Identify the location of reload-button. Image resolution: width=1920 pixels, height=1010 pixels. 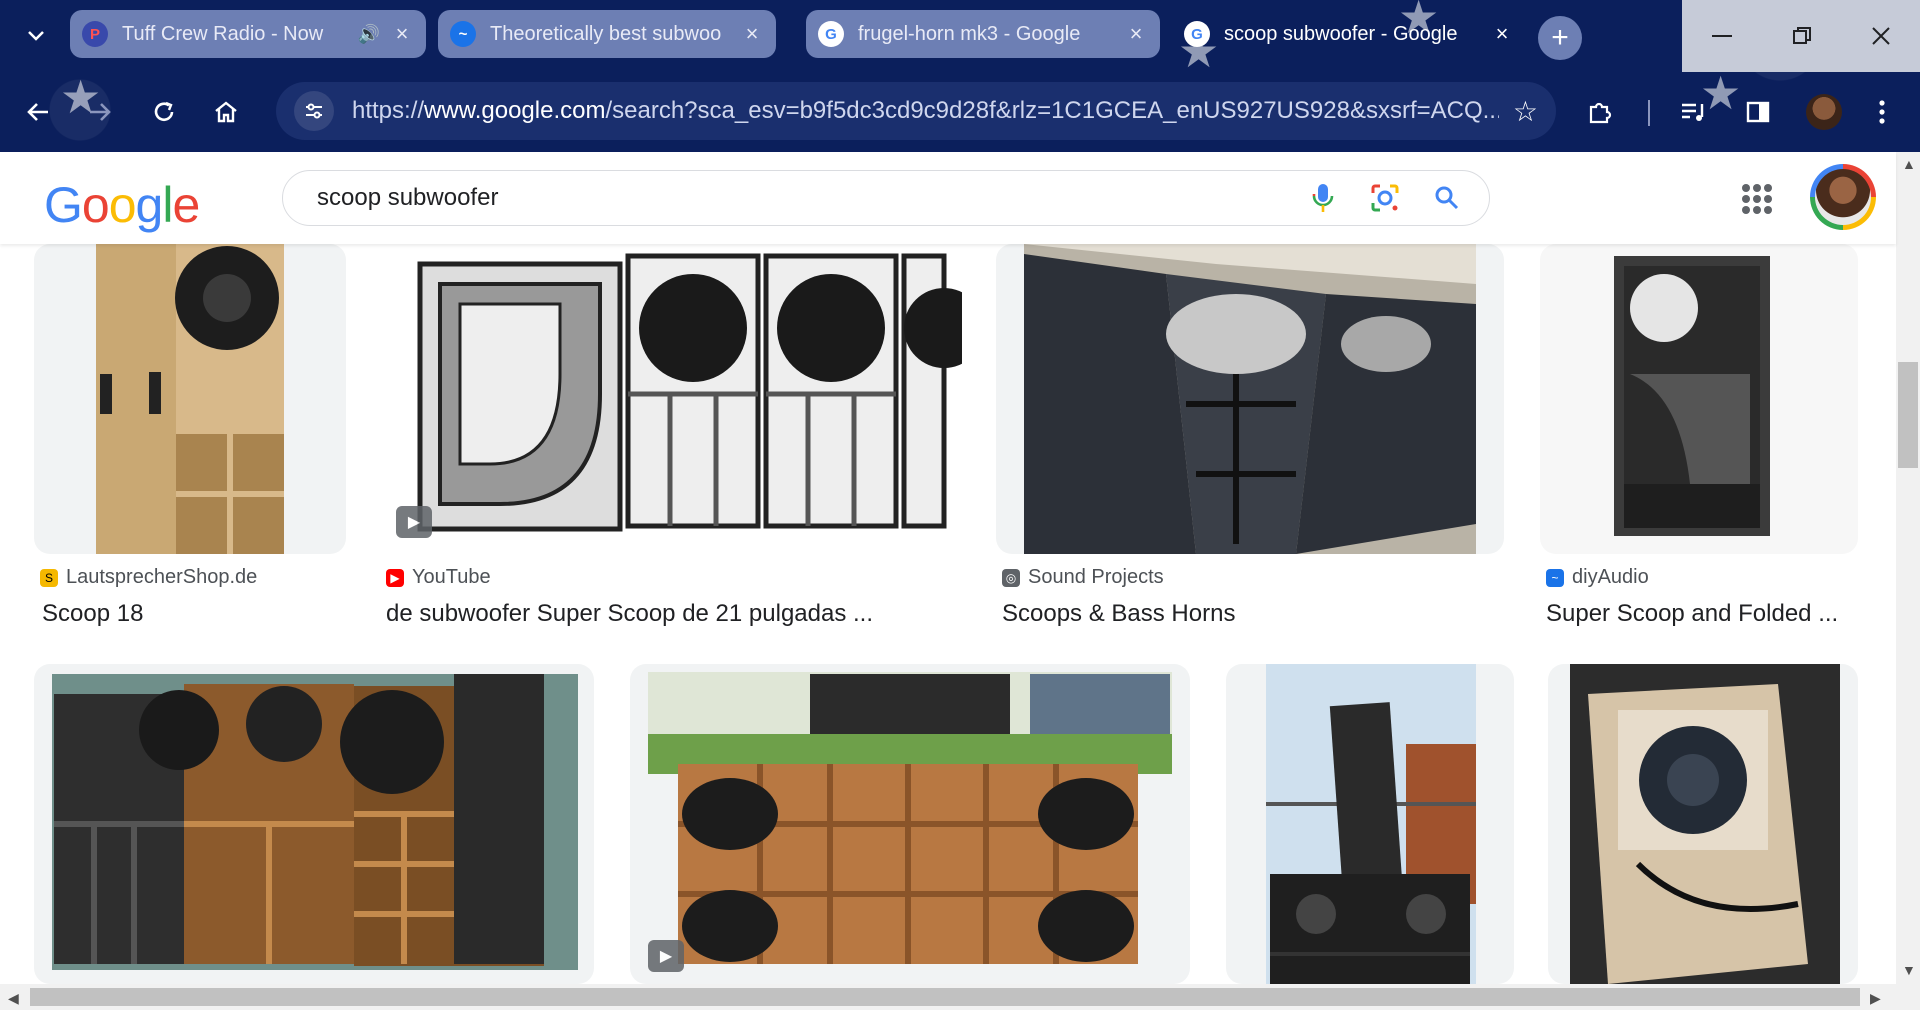
(164, 112).